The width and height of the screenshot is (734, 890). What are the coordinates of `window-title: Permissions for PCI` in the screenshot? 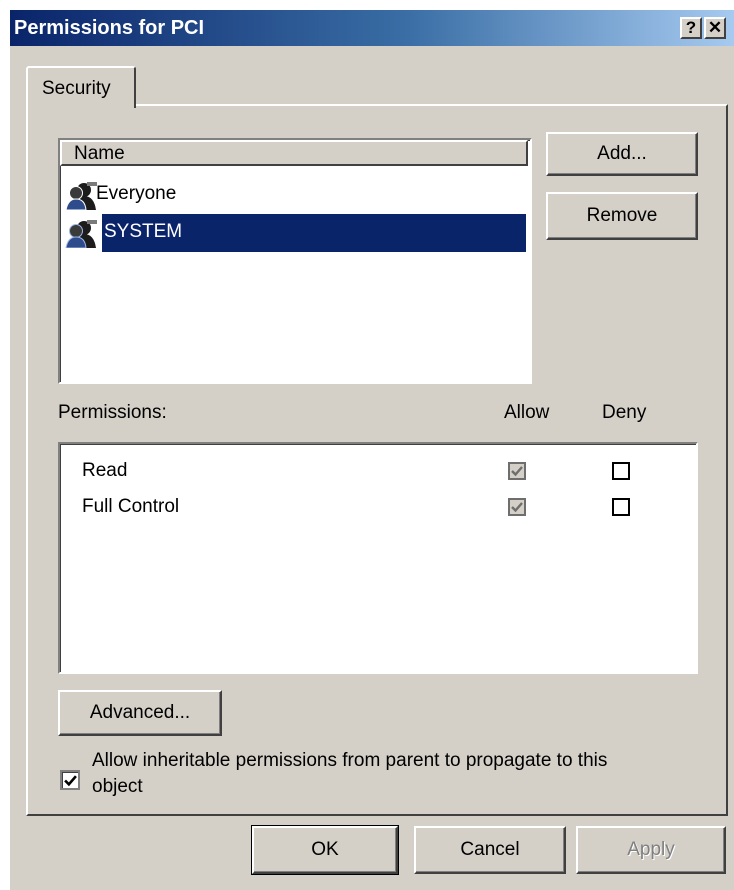 It's located at (109, 28).